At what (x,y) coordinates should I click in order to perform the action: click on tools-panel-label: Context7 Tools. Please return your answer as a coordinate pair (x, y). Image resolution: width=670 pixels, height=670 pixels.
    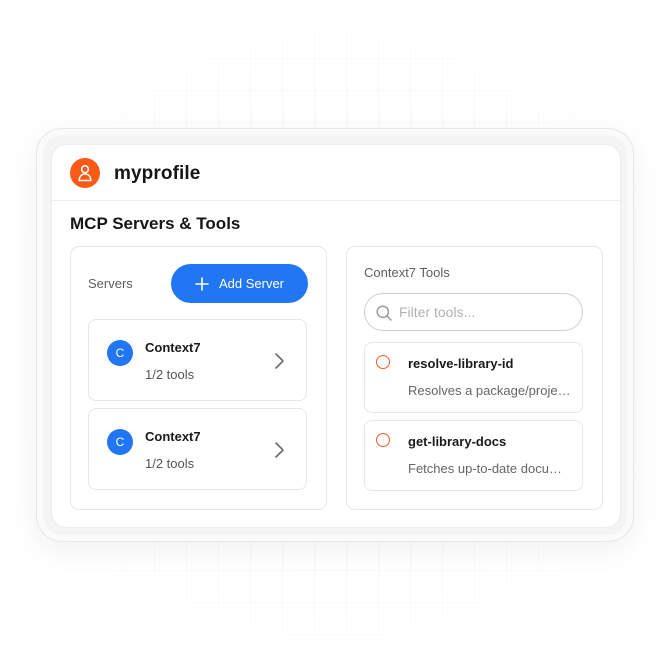
    Looking at the image, I should click on (407, 272).